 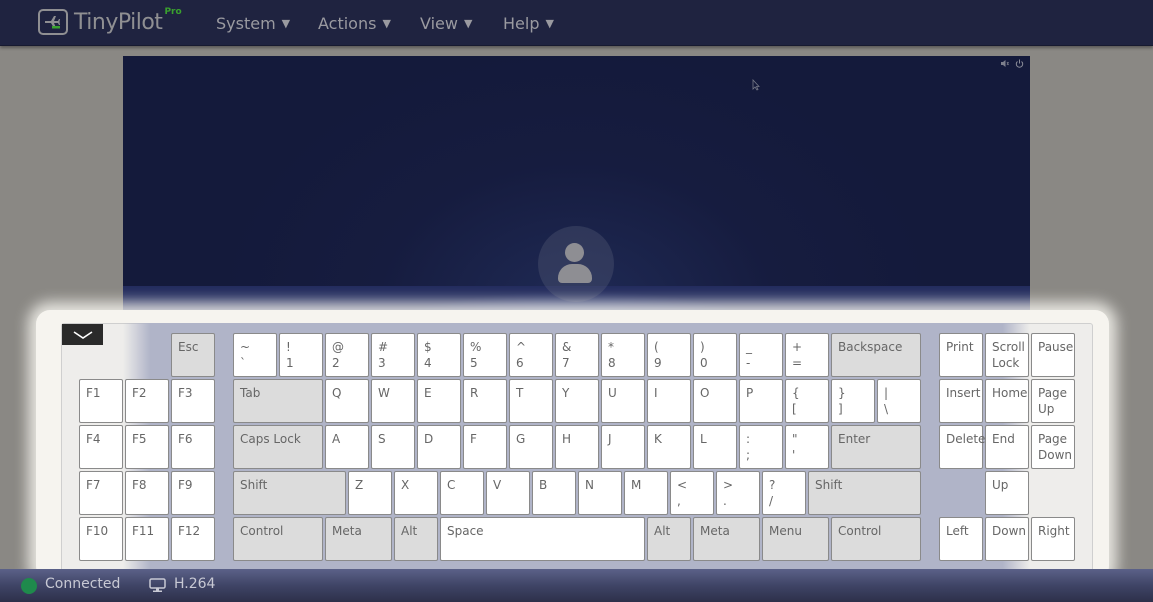 I want to click on key-x: X, so click(x=416, y=493).